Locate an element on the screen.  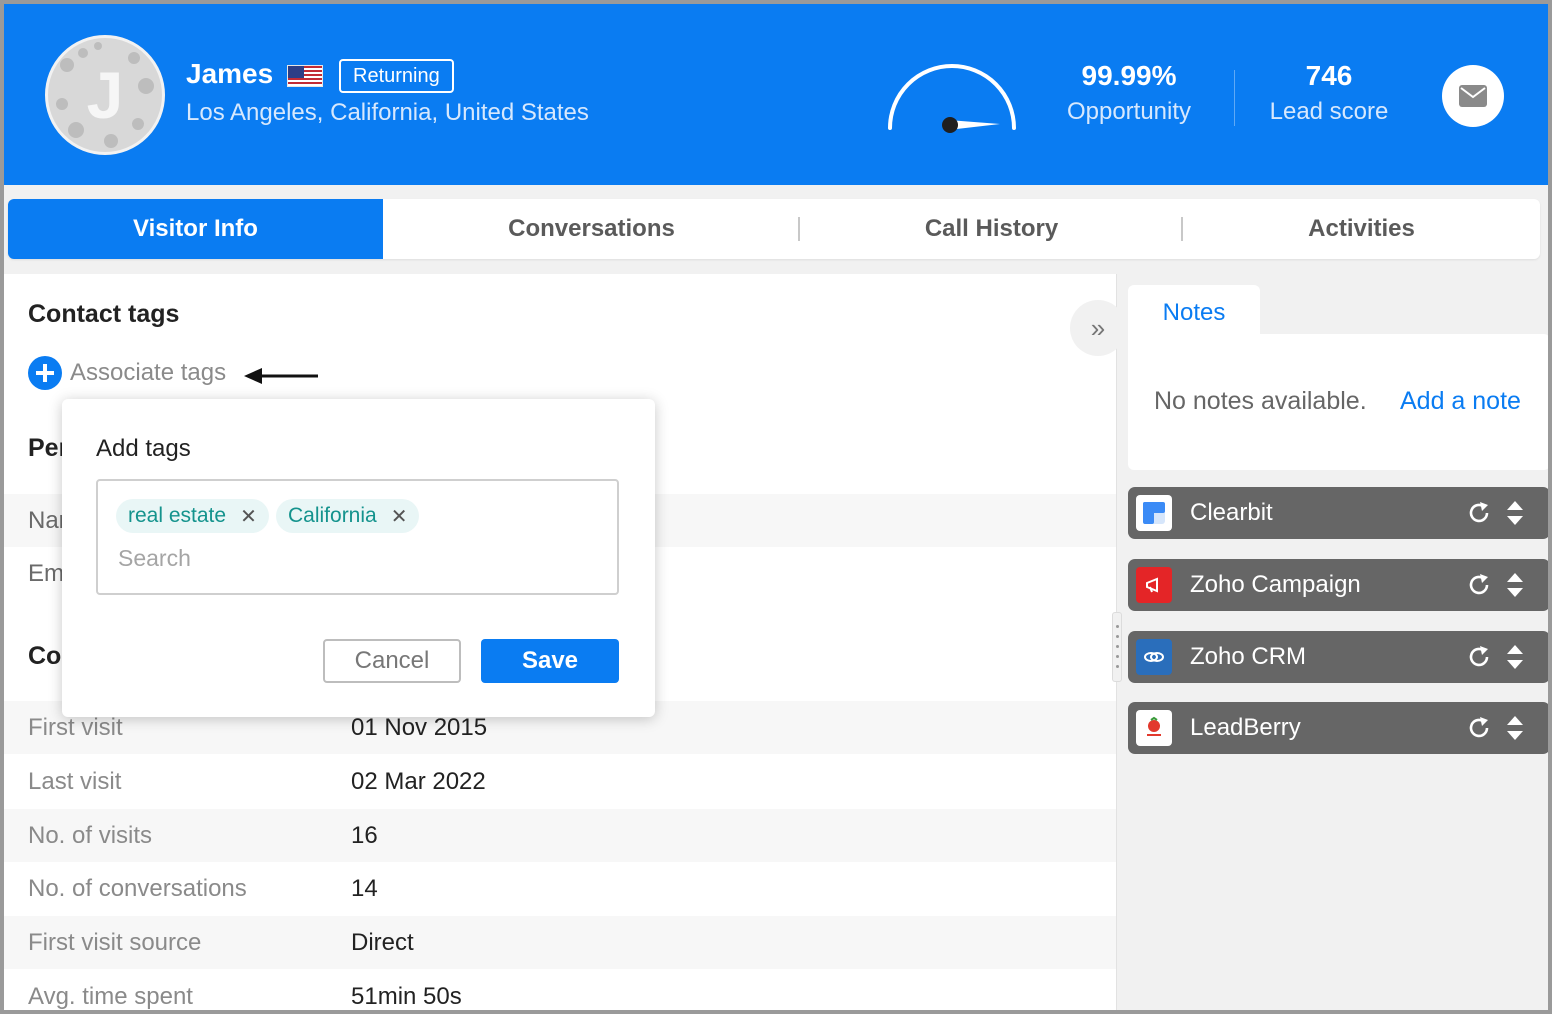
tab-label: Visitor Info is located at coordinates (195, 228).